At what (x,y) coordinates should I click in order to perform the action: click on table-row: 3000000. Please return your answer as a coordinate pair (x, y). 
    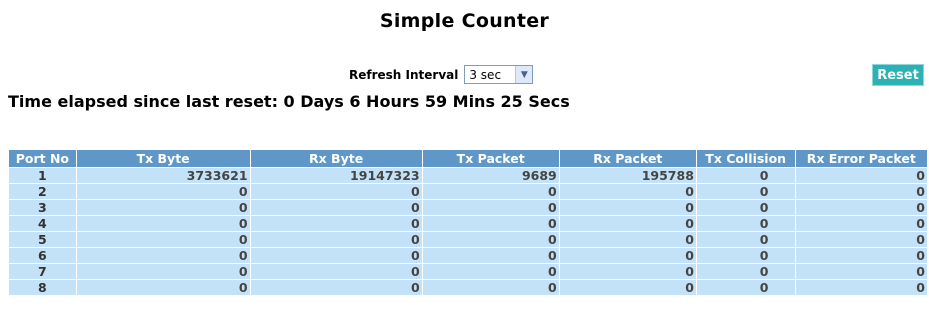
    Looking at the image, I should click on (468, 207).